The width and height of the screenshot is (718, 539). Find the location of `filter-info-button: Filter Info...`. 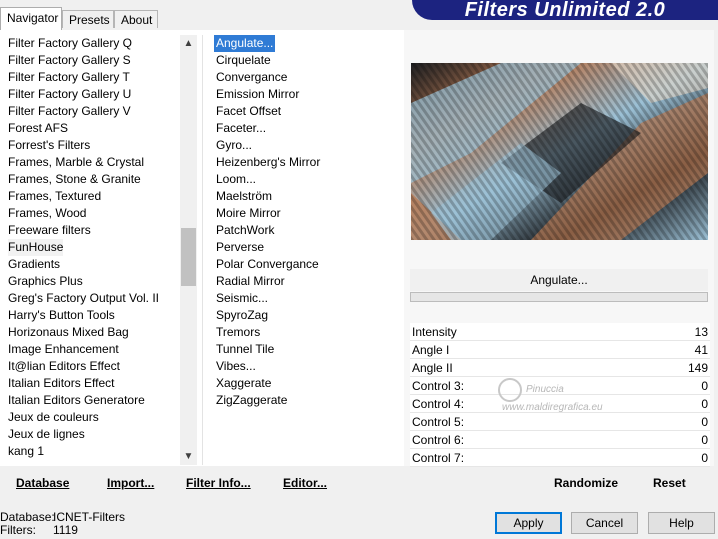

filter-info-button: Filter Info... is located at coordinates (218, 483).